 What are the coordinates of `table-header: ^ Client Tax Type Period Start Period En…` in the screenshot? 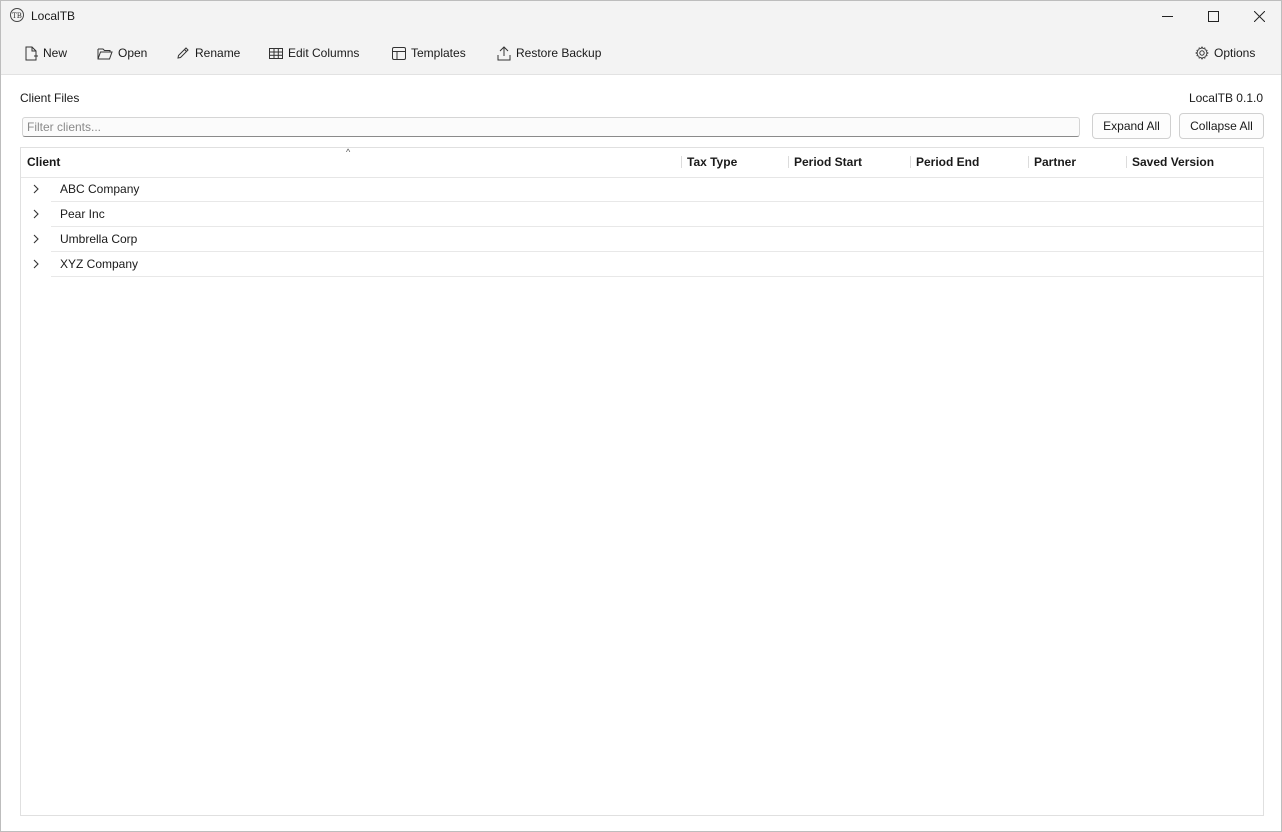 It's located at (642, 162).